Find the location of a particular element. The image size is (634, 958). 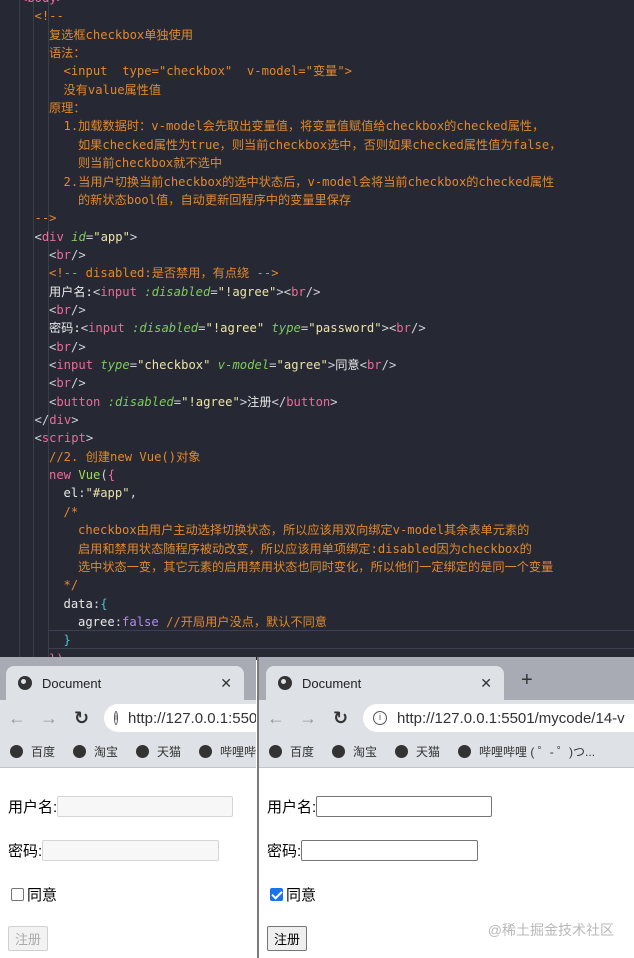

code-line: --> is located at coordinates (46, 218).